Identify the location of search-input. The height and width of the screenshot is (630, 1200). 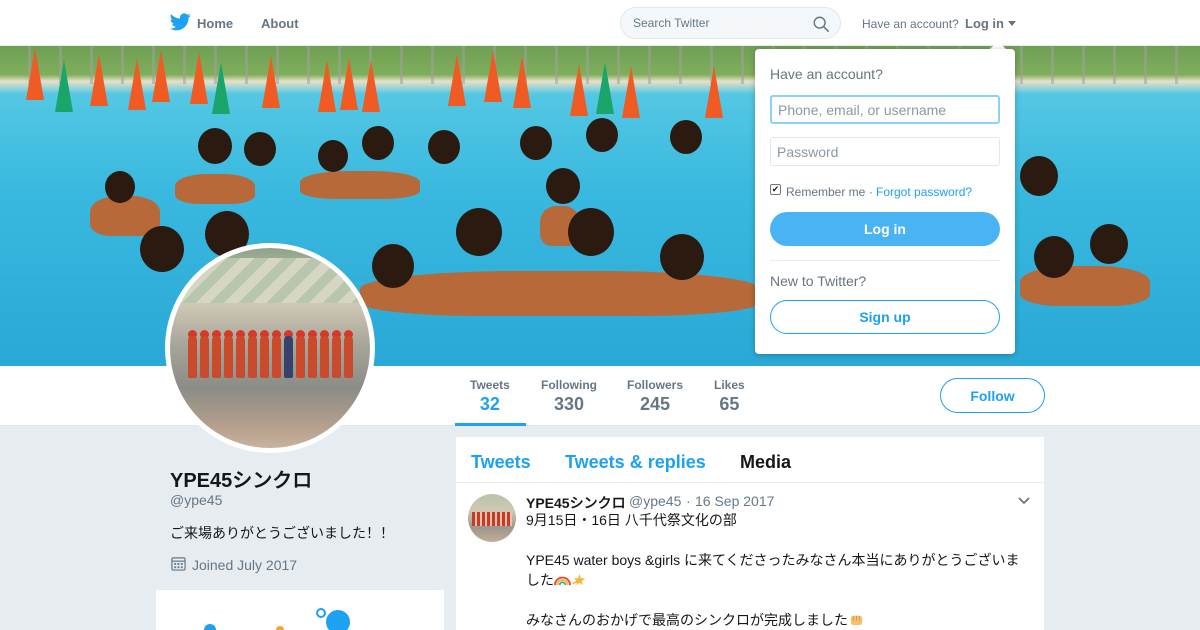
(718, 23).